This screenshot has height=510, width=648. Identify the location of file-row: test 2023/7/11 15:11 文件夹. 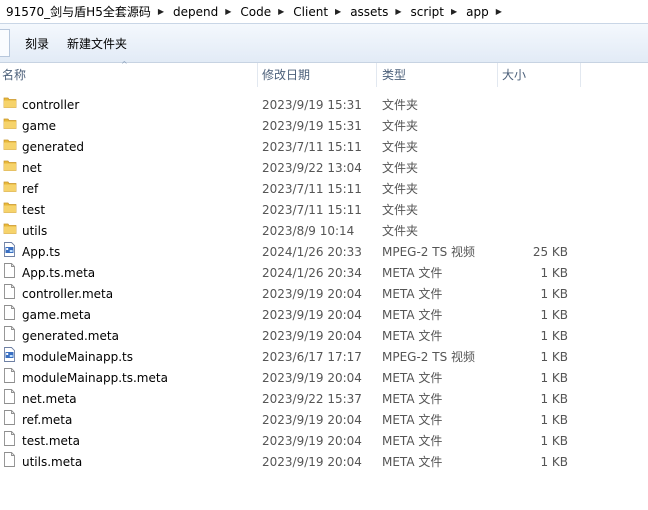
(324, 210).